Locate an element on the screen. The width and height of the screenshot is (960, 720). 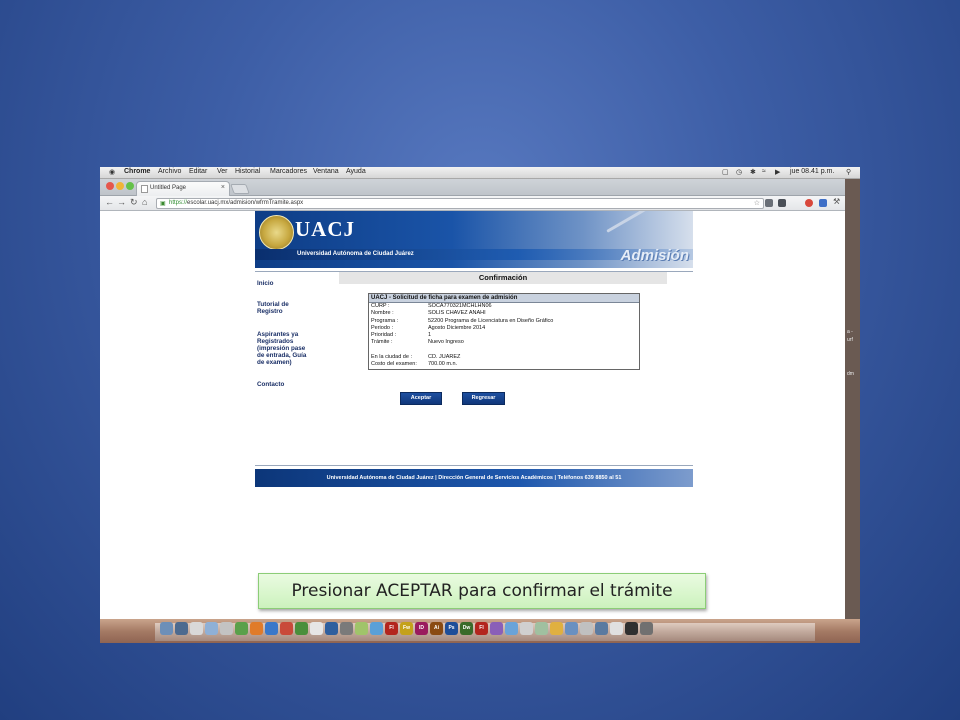
summary-value: 1 is located at coordinates (430, 335).